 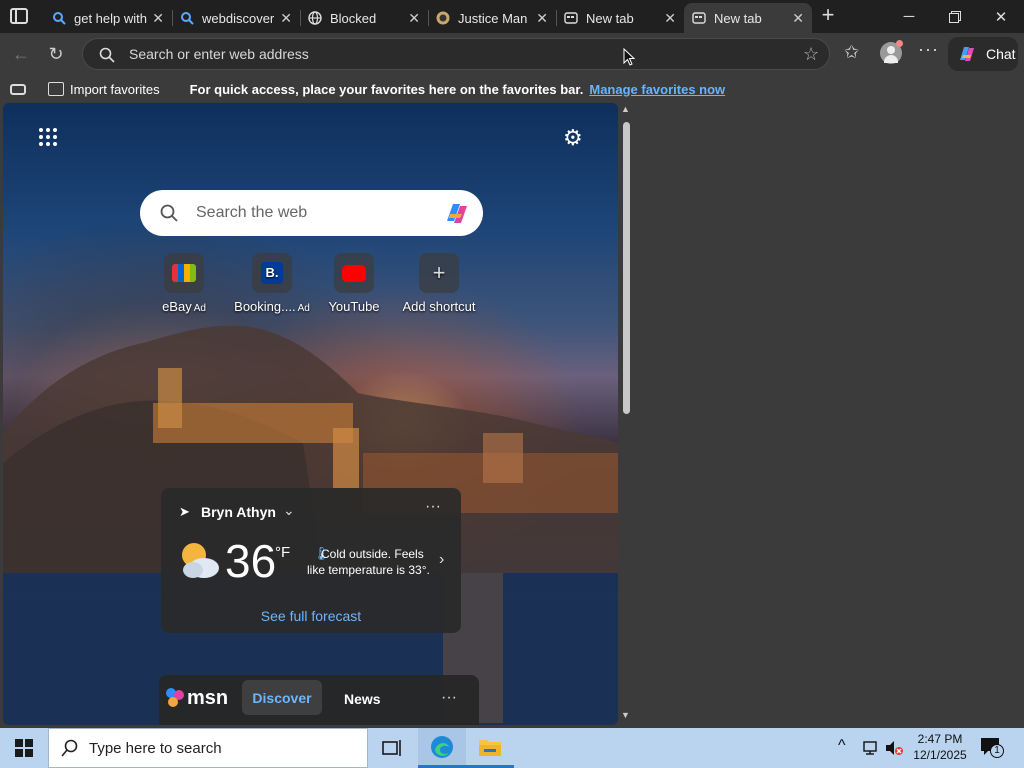 What do you see at coordinates (940, 755) in the screenshot?
I see `clock-date: 12/1/2025` at bounding box center [940, 755].